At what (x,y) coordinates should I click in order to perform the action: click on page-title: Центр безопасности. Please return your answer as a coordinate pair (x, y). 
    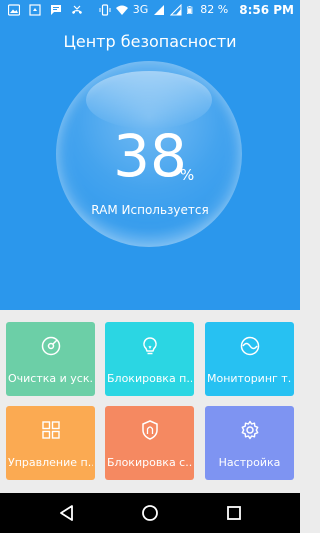
    Looking at the image, I should click on (150, 41).